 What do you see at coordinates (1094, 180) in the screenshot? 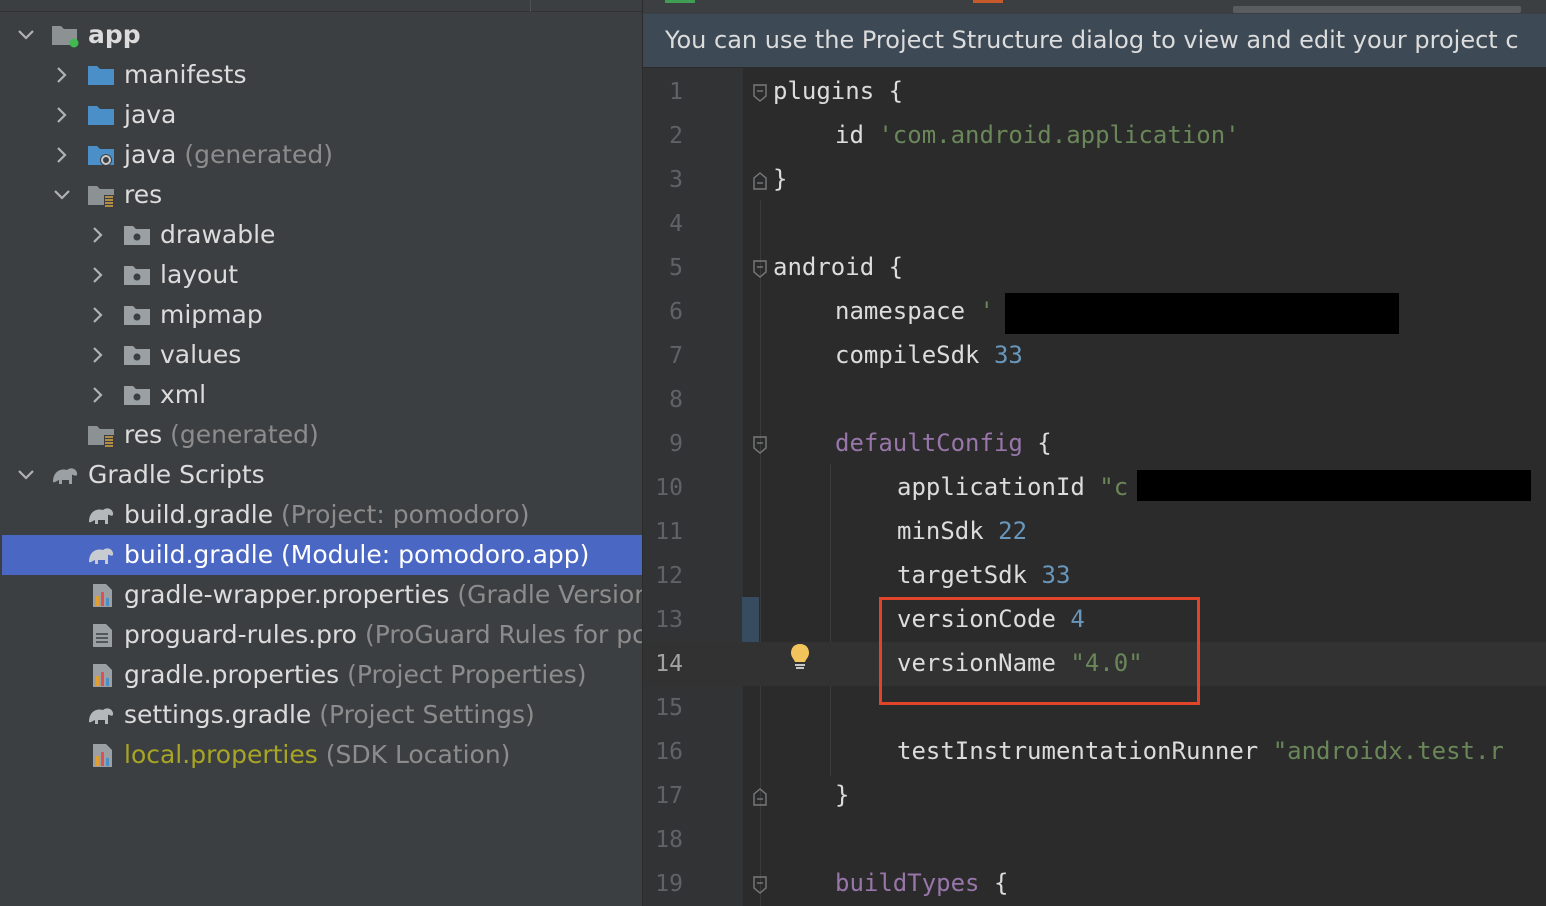
I see `code-line: 3}` at bounding box center [1094, 180].